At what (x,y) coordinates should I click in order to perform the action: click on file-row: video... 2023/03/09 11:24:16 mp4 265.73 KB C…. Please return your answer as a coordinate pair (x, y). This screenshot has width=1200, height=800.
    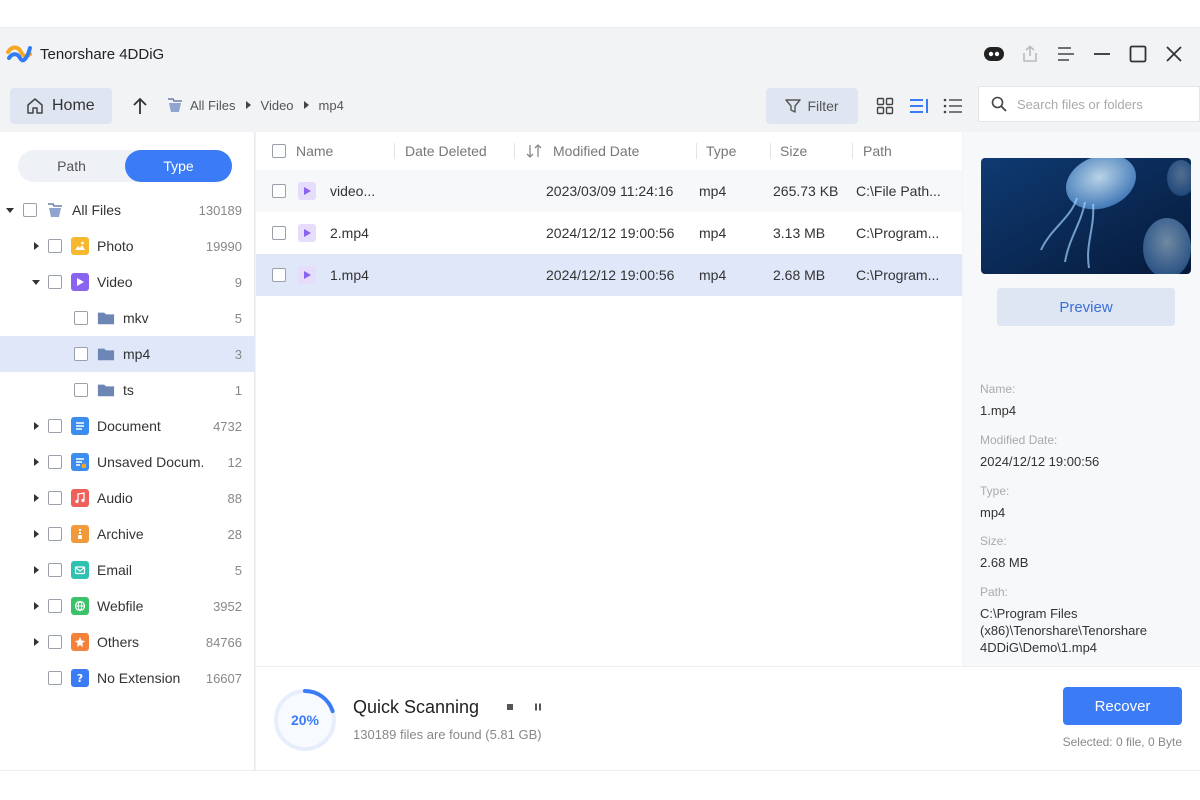
    Looking at the image, I should click on (609, 191).